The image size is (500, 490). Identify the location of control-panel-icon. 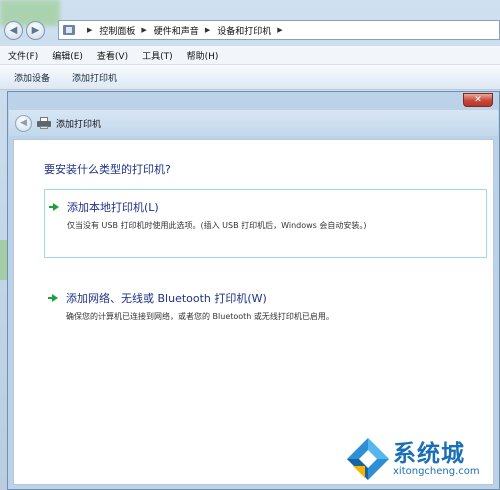
(69, 30).